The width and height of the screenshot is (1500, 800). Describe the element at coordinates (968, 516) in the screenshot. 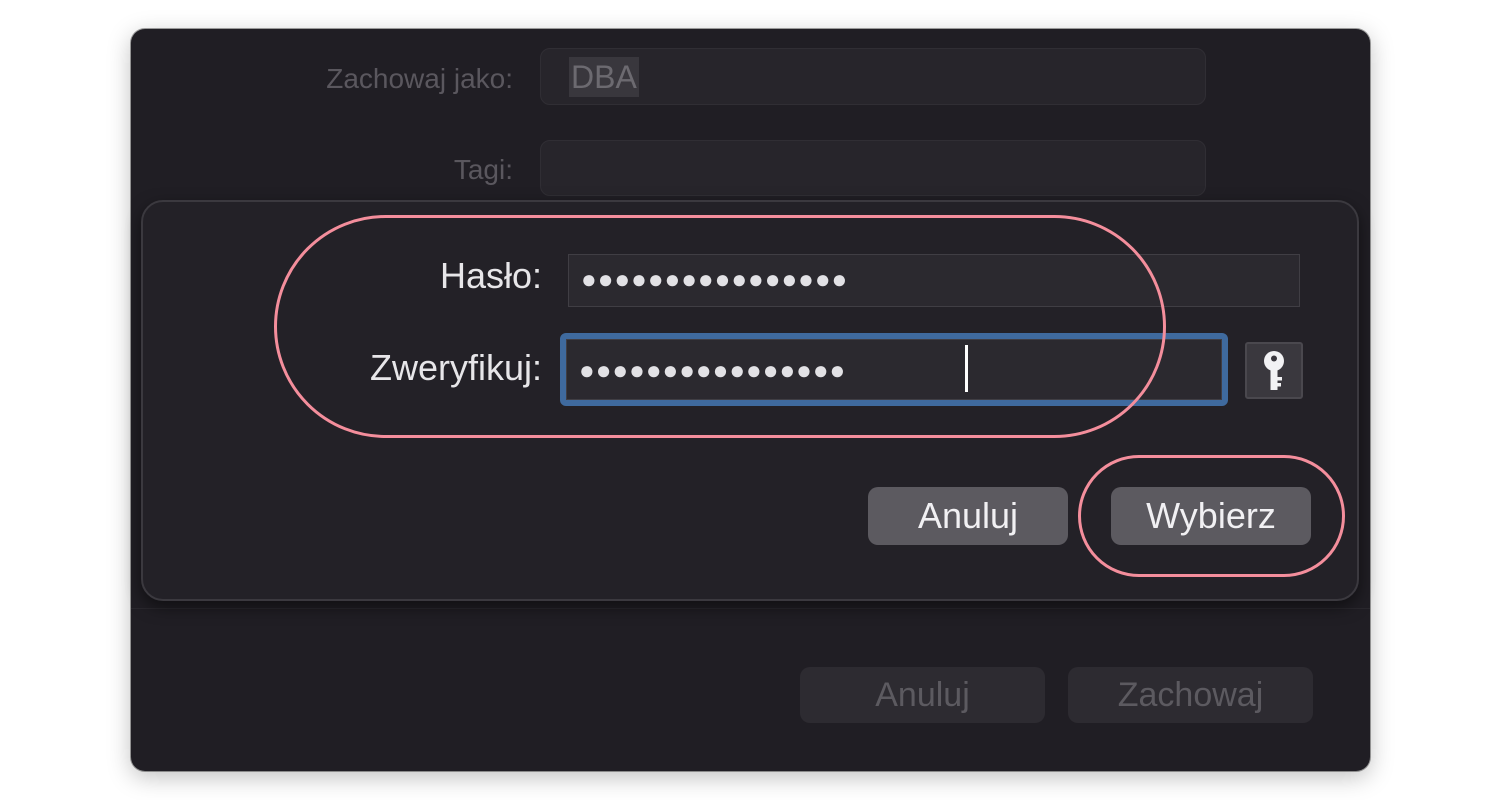

I see `sheet-cancel-button: Anuluj` at that location.